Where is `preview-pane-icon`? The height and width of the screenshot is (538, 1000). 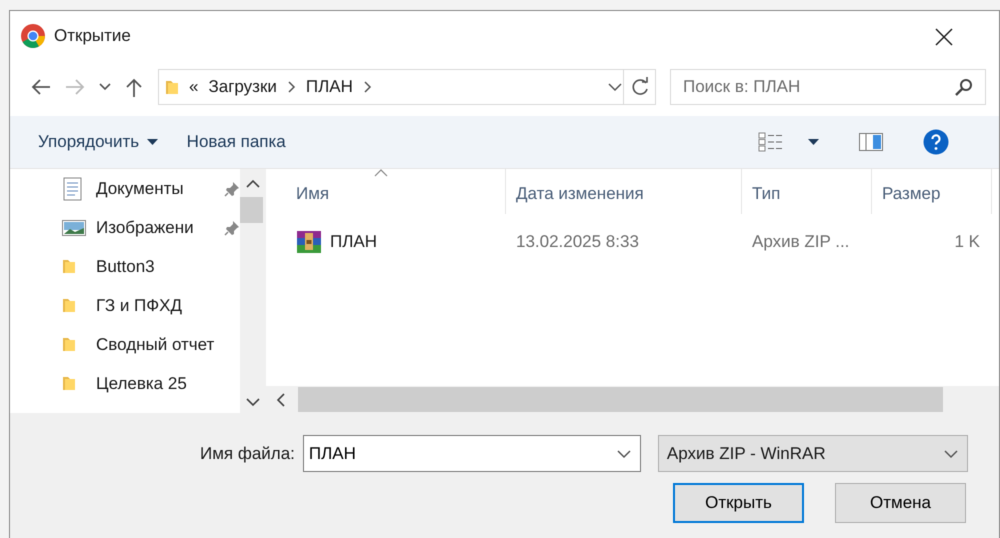 preview-pane-icon is located at coordinates (871, 142).